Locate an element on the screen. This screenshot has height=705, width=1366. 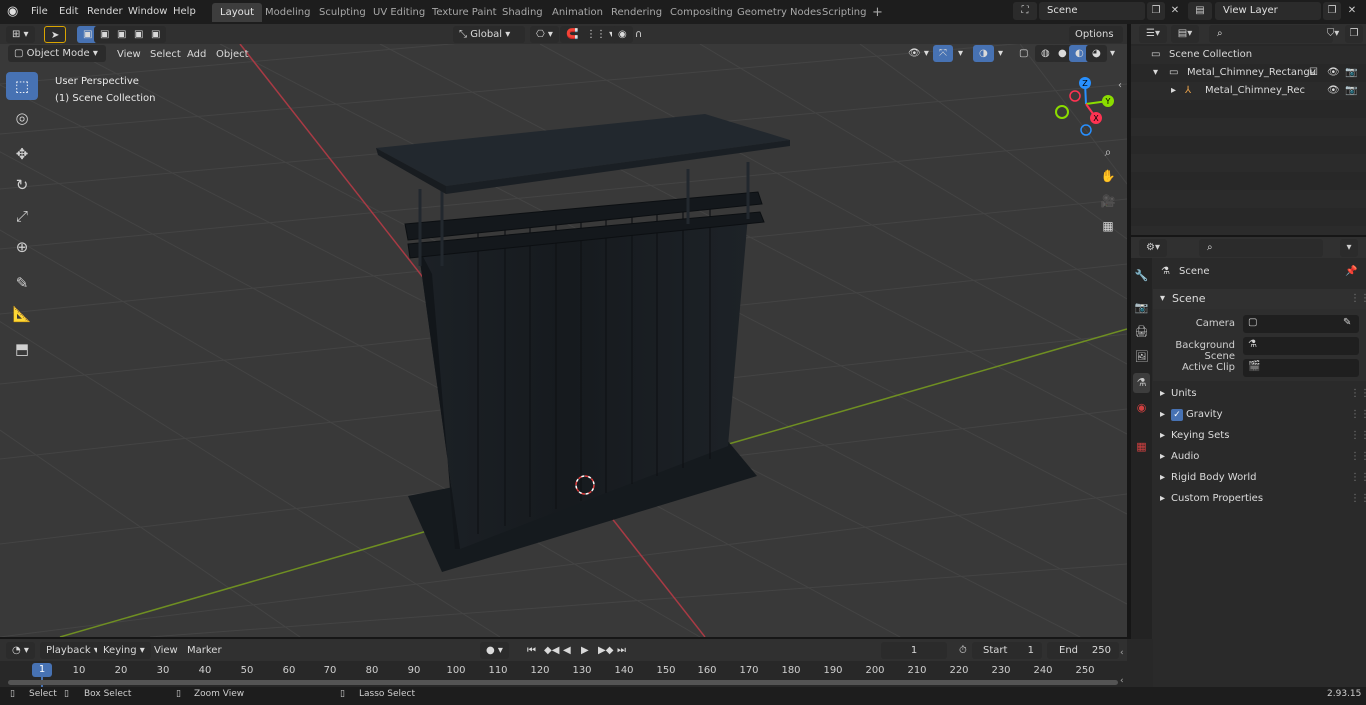
rigid-body-world-panel-header: ▸ Rigid Body World ⋮⋮ is located at coordinates (1259, 478).